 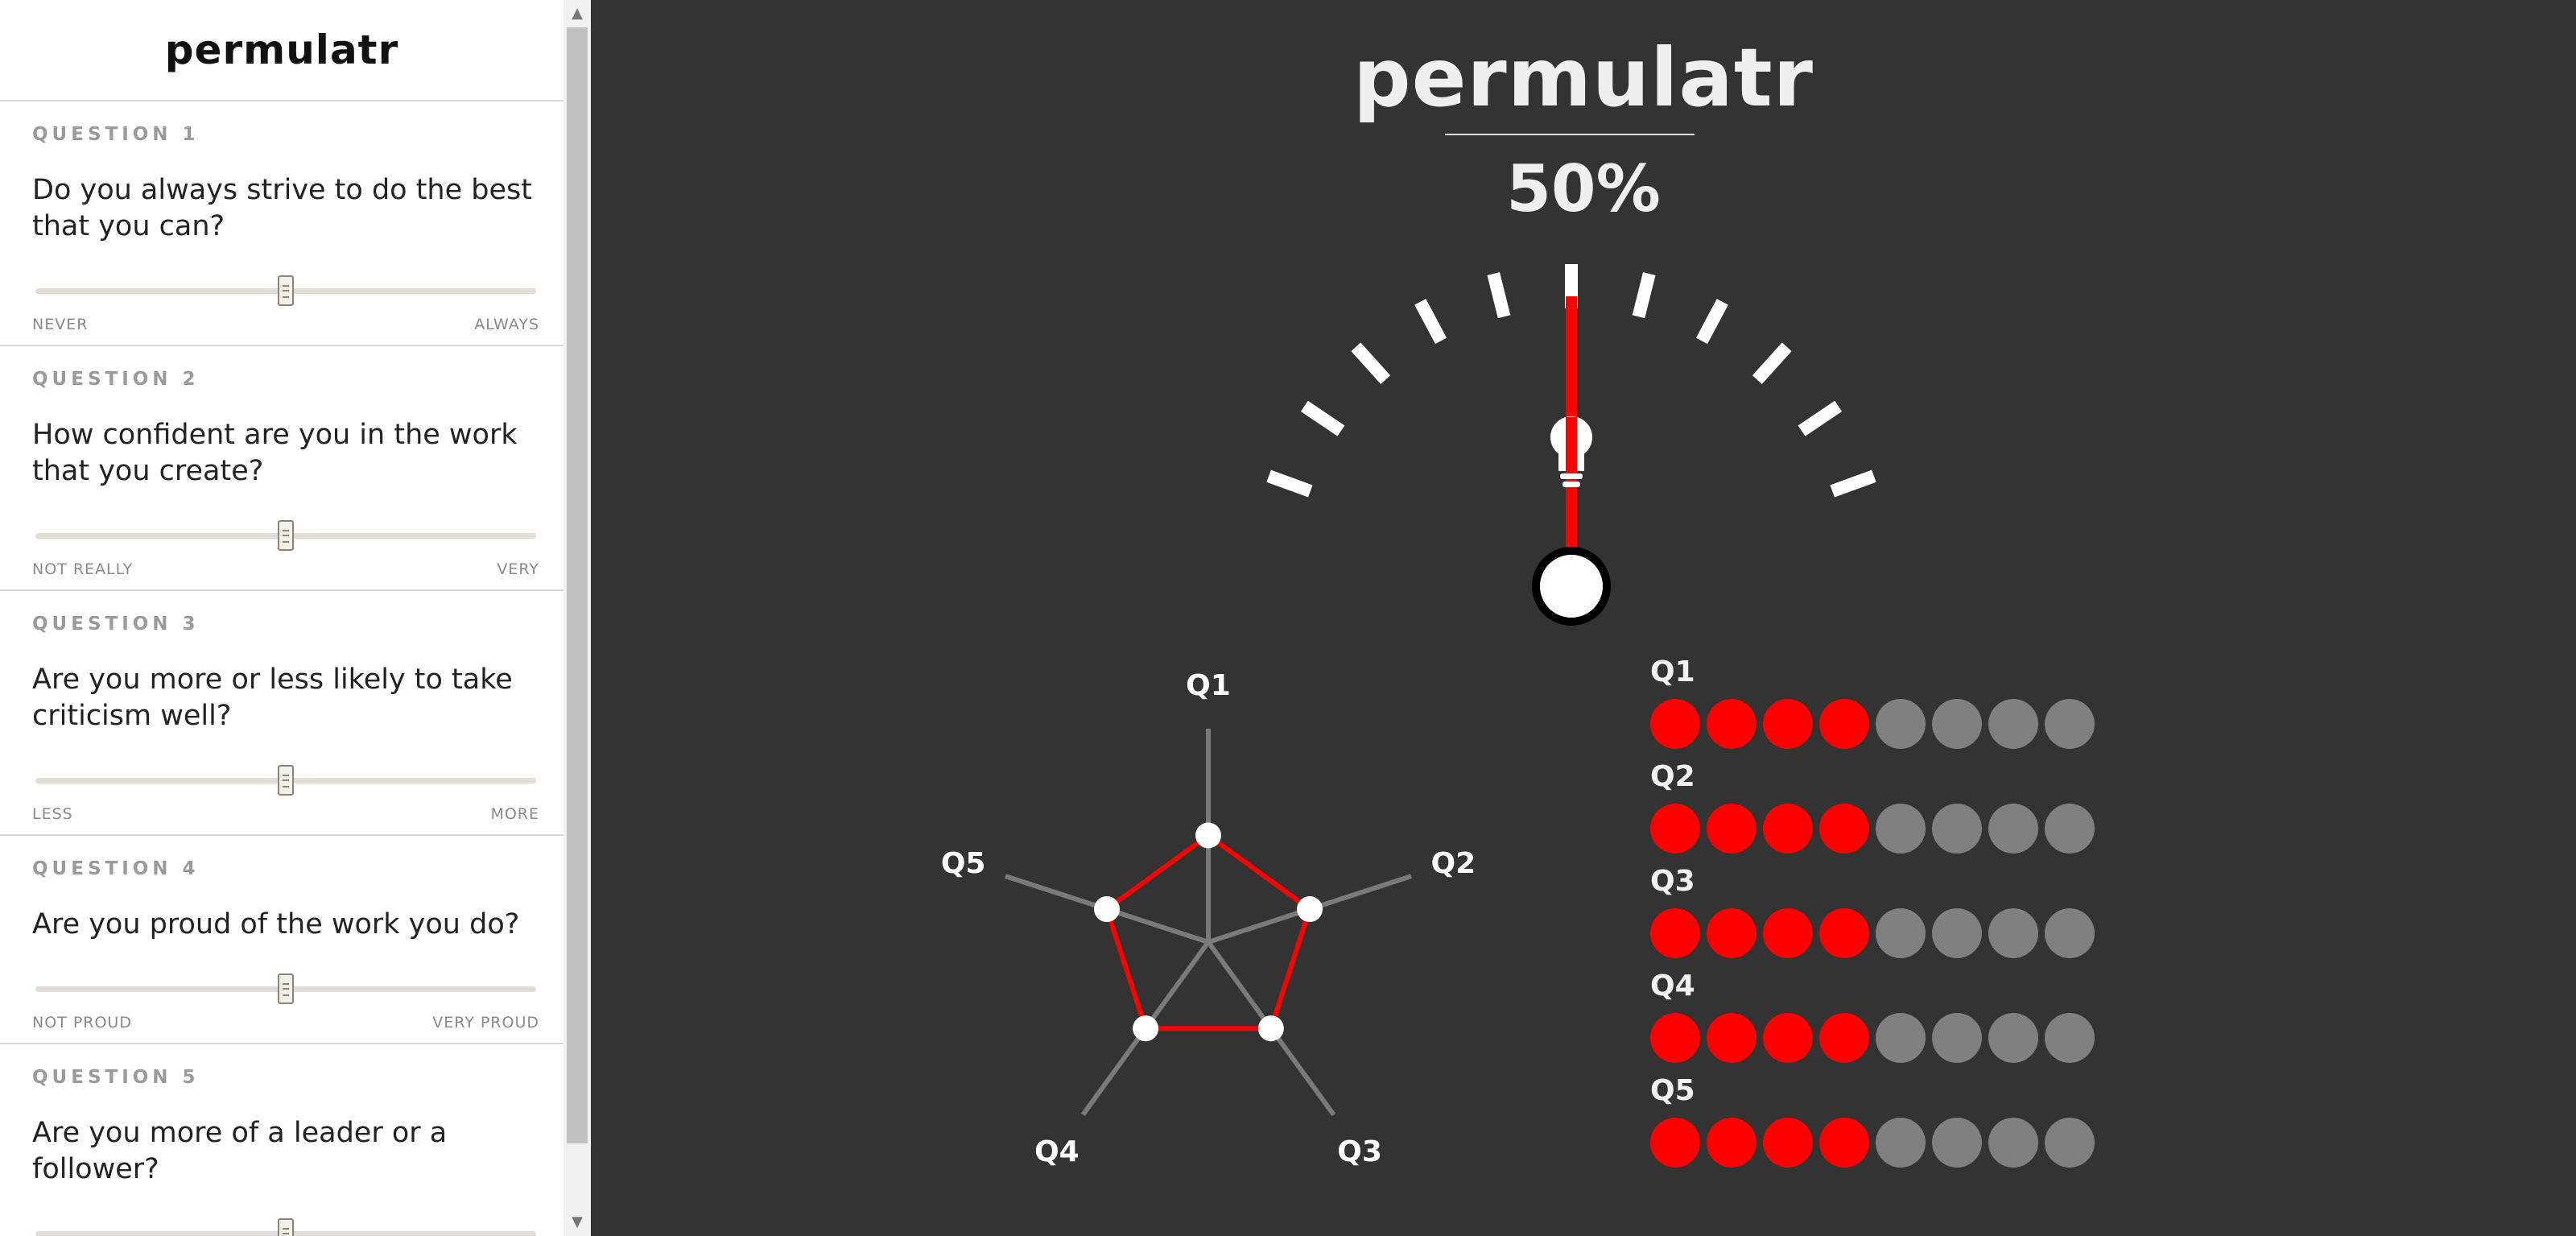 What do you see at coordinates (1057, 1151) in the screenshot?
I see `radar-axis-label: Q4` at bounding box center [1057, 1151].